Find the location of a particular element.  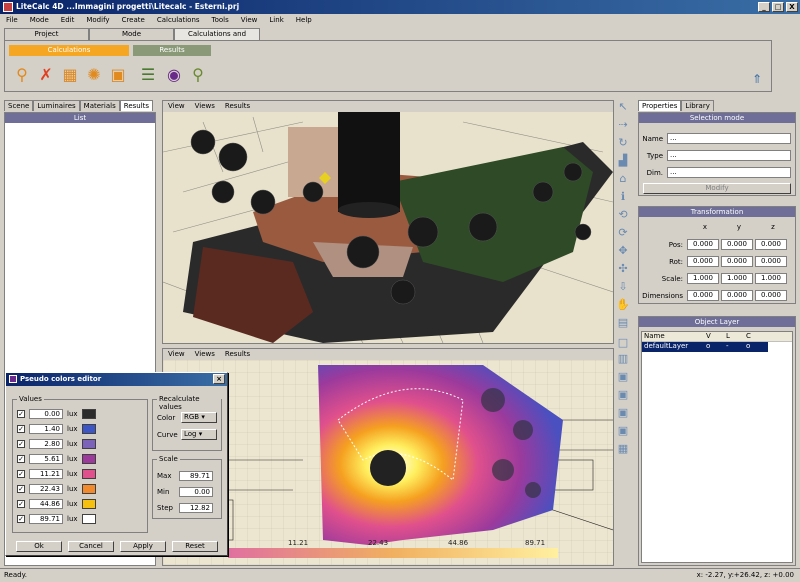

close-button: X is located at coordinates (792, 7).